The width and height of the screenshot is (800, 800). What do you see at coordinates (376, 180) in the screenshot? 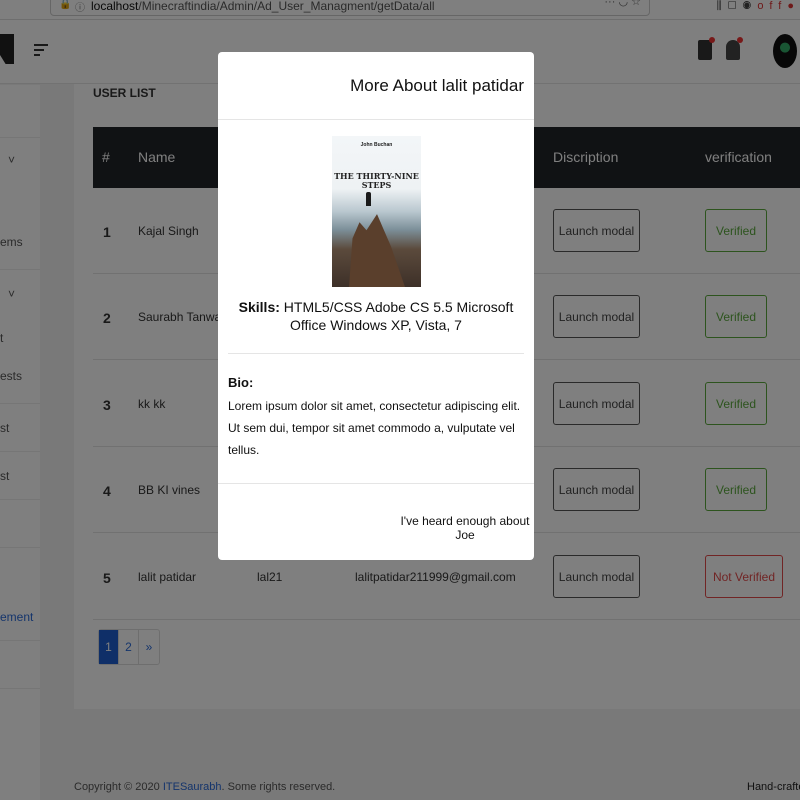
I see `book-title: THE THIRTY-NINE STEPS` at bounding box center [376, 180].